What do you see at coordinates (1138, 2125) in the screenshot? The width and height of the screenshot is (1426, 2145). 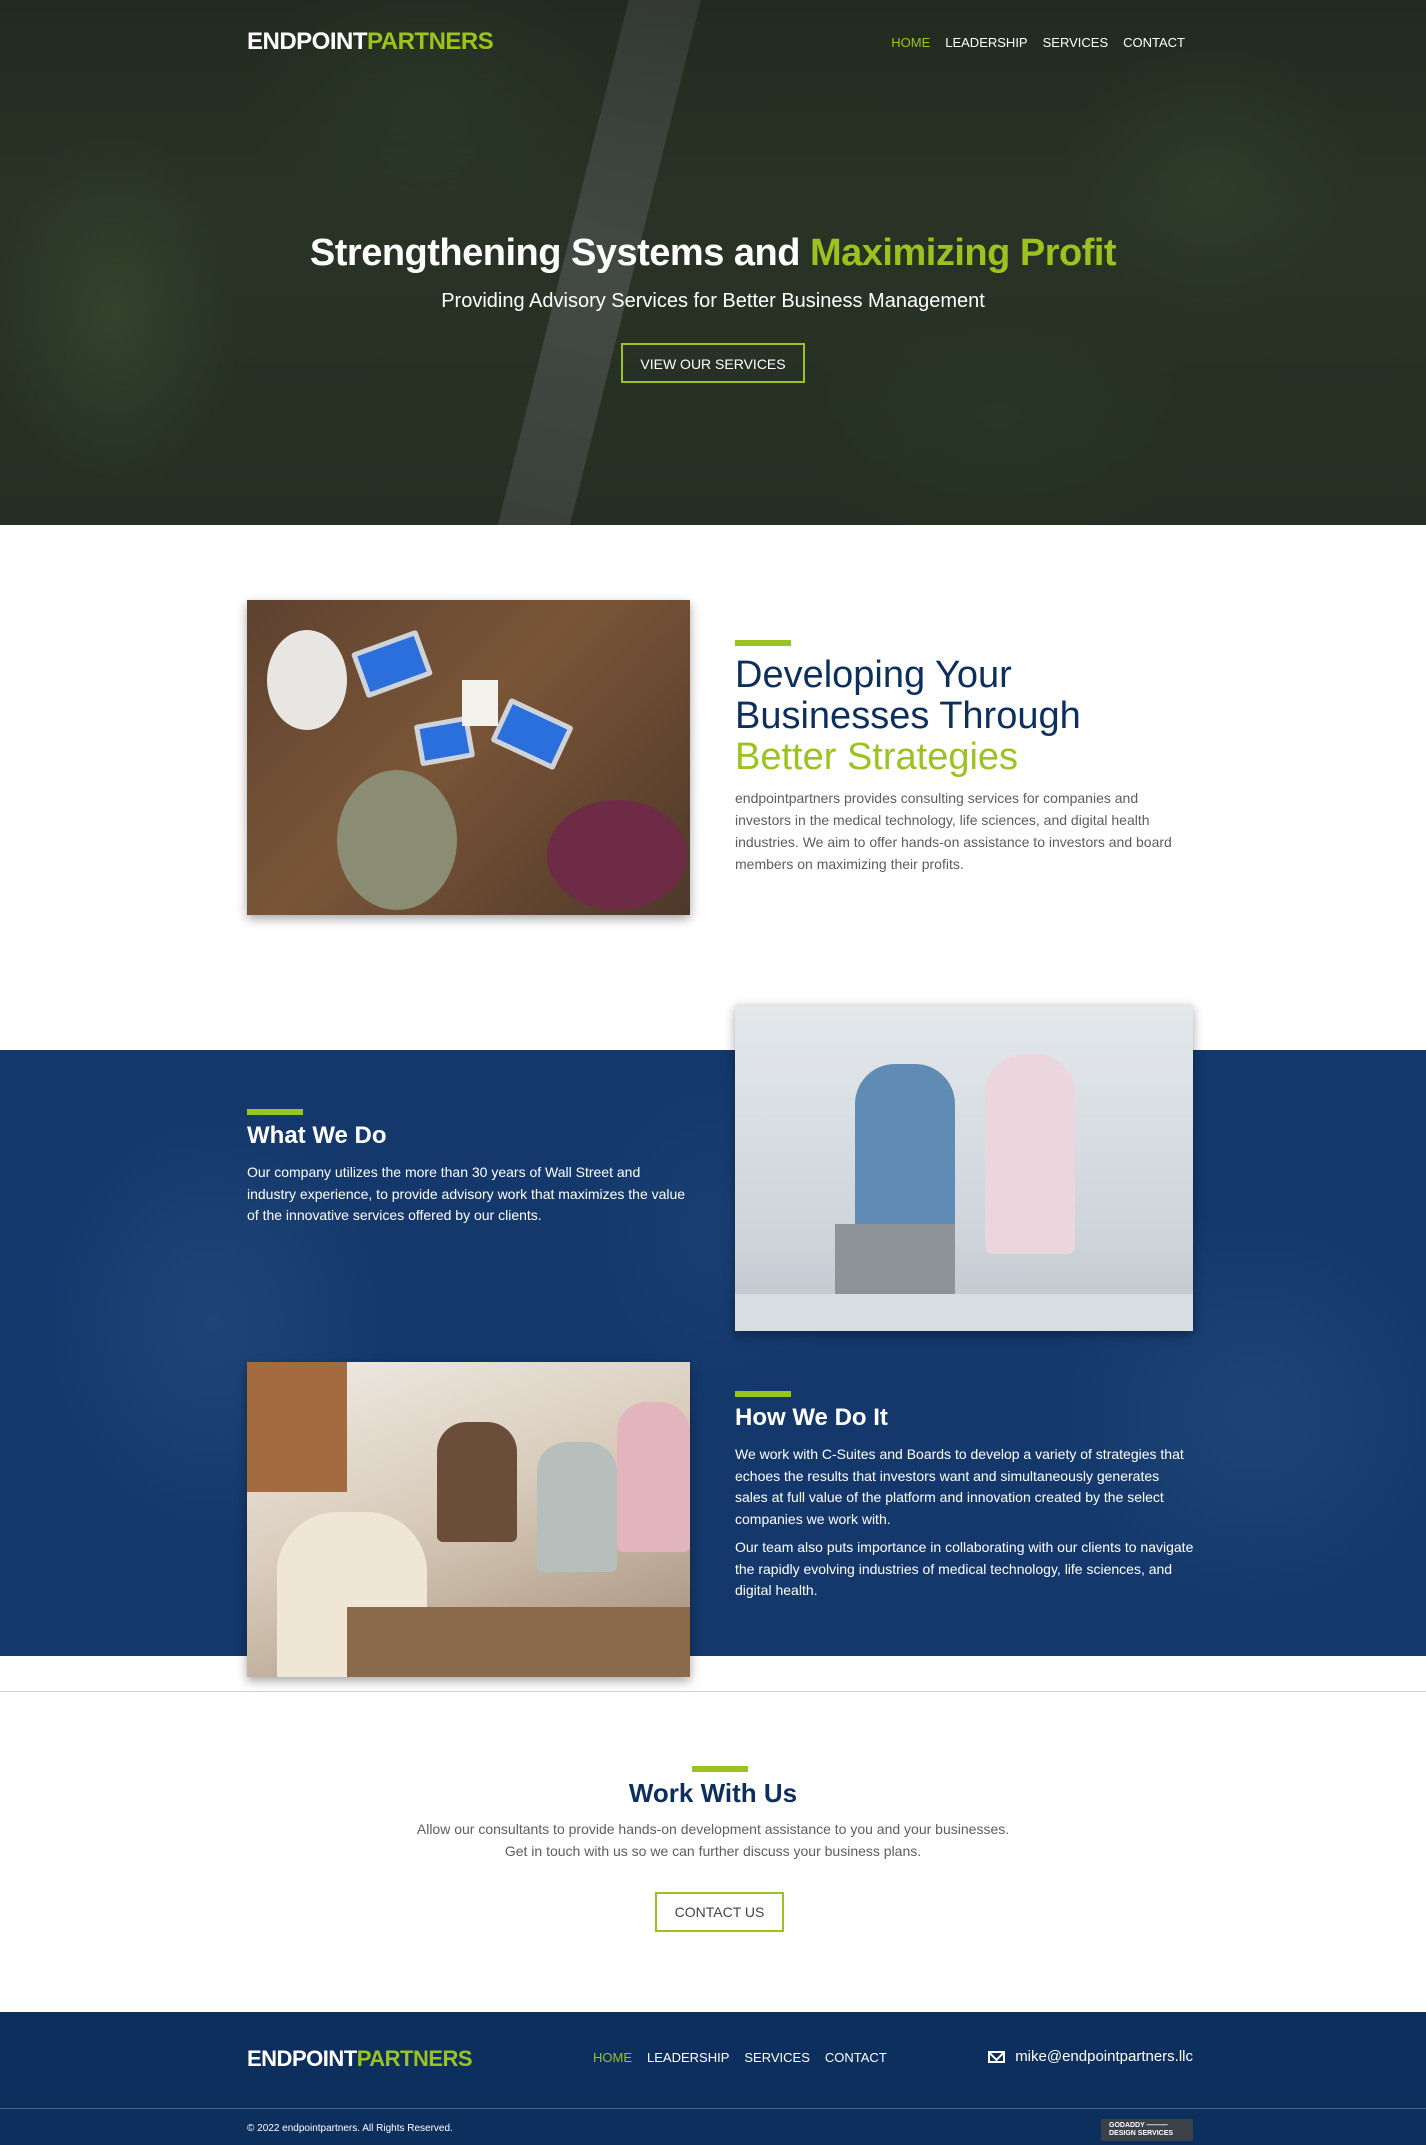 I see `badge-line-1: GODADDY ———` at bounding box center [1138, 2125].